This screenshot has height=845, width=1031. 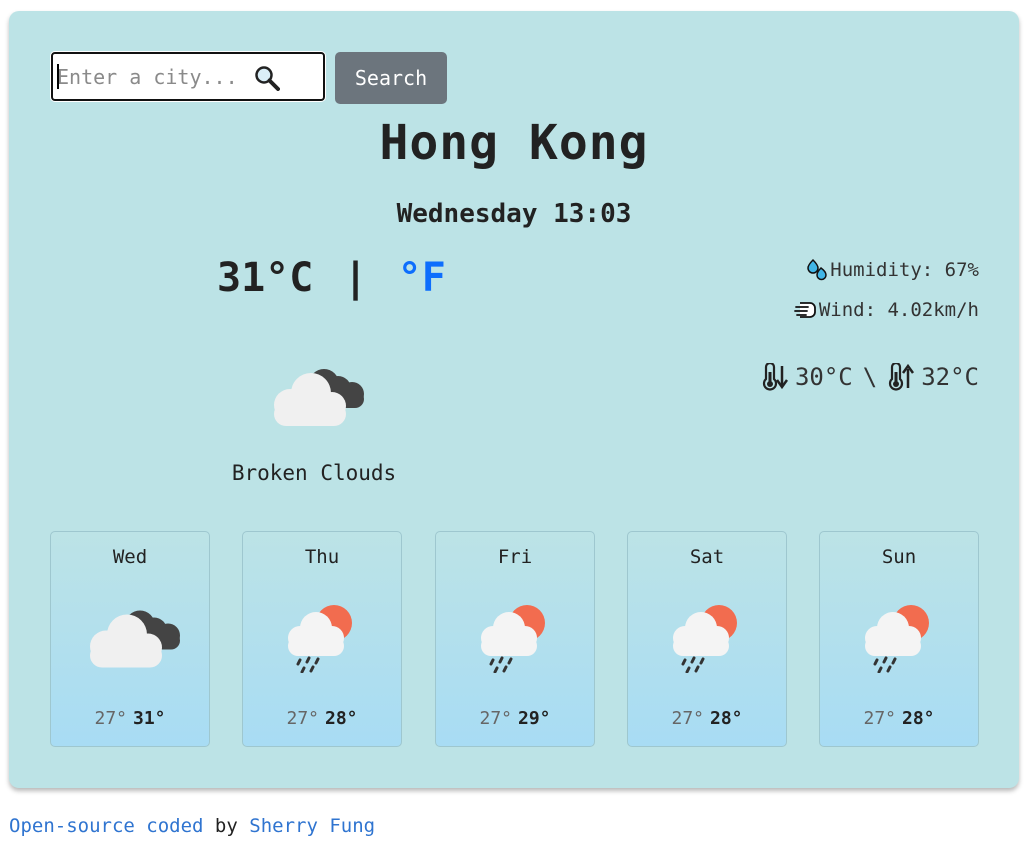 What do you see at coordinates (515, 718) in the screenshot?
I see `forecast-temps: 27° 29°` at bounding box center [515, 718].